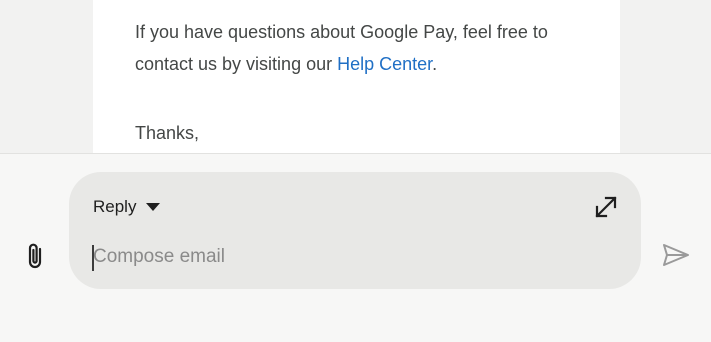  Describe the element at coordinates (153, 207) in the screenshot. I see `caret-down-icon` at that location.